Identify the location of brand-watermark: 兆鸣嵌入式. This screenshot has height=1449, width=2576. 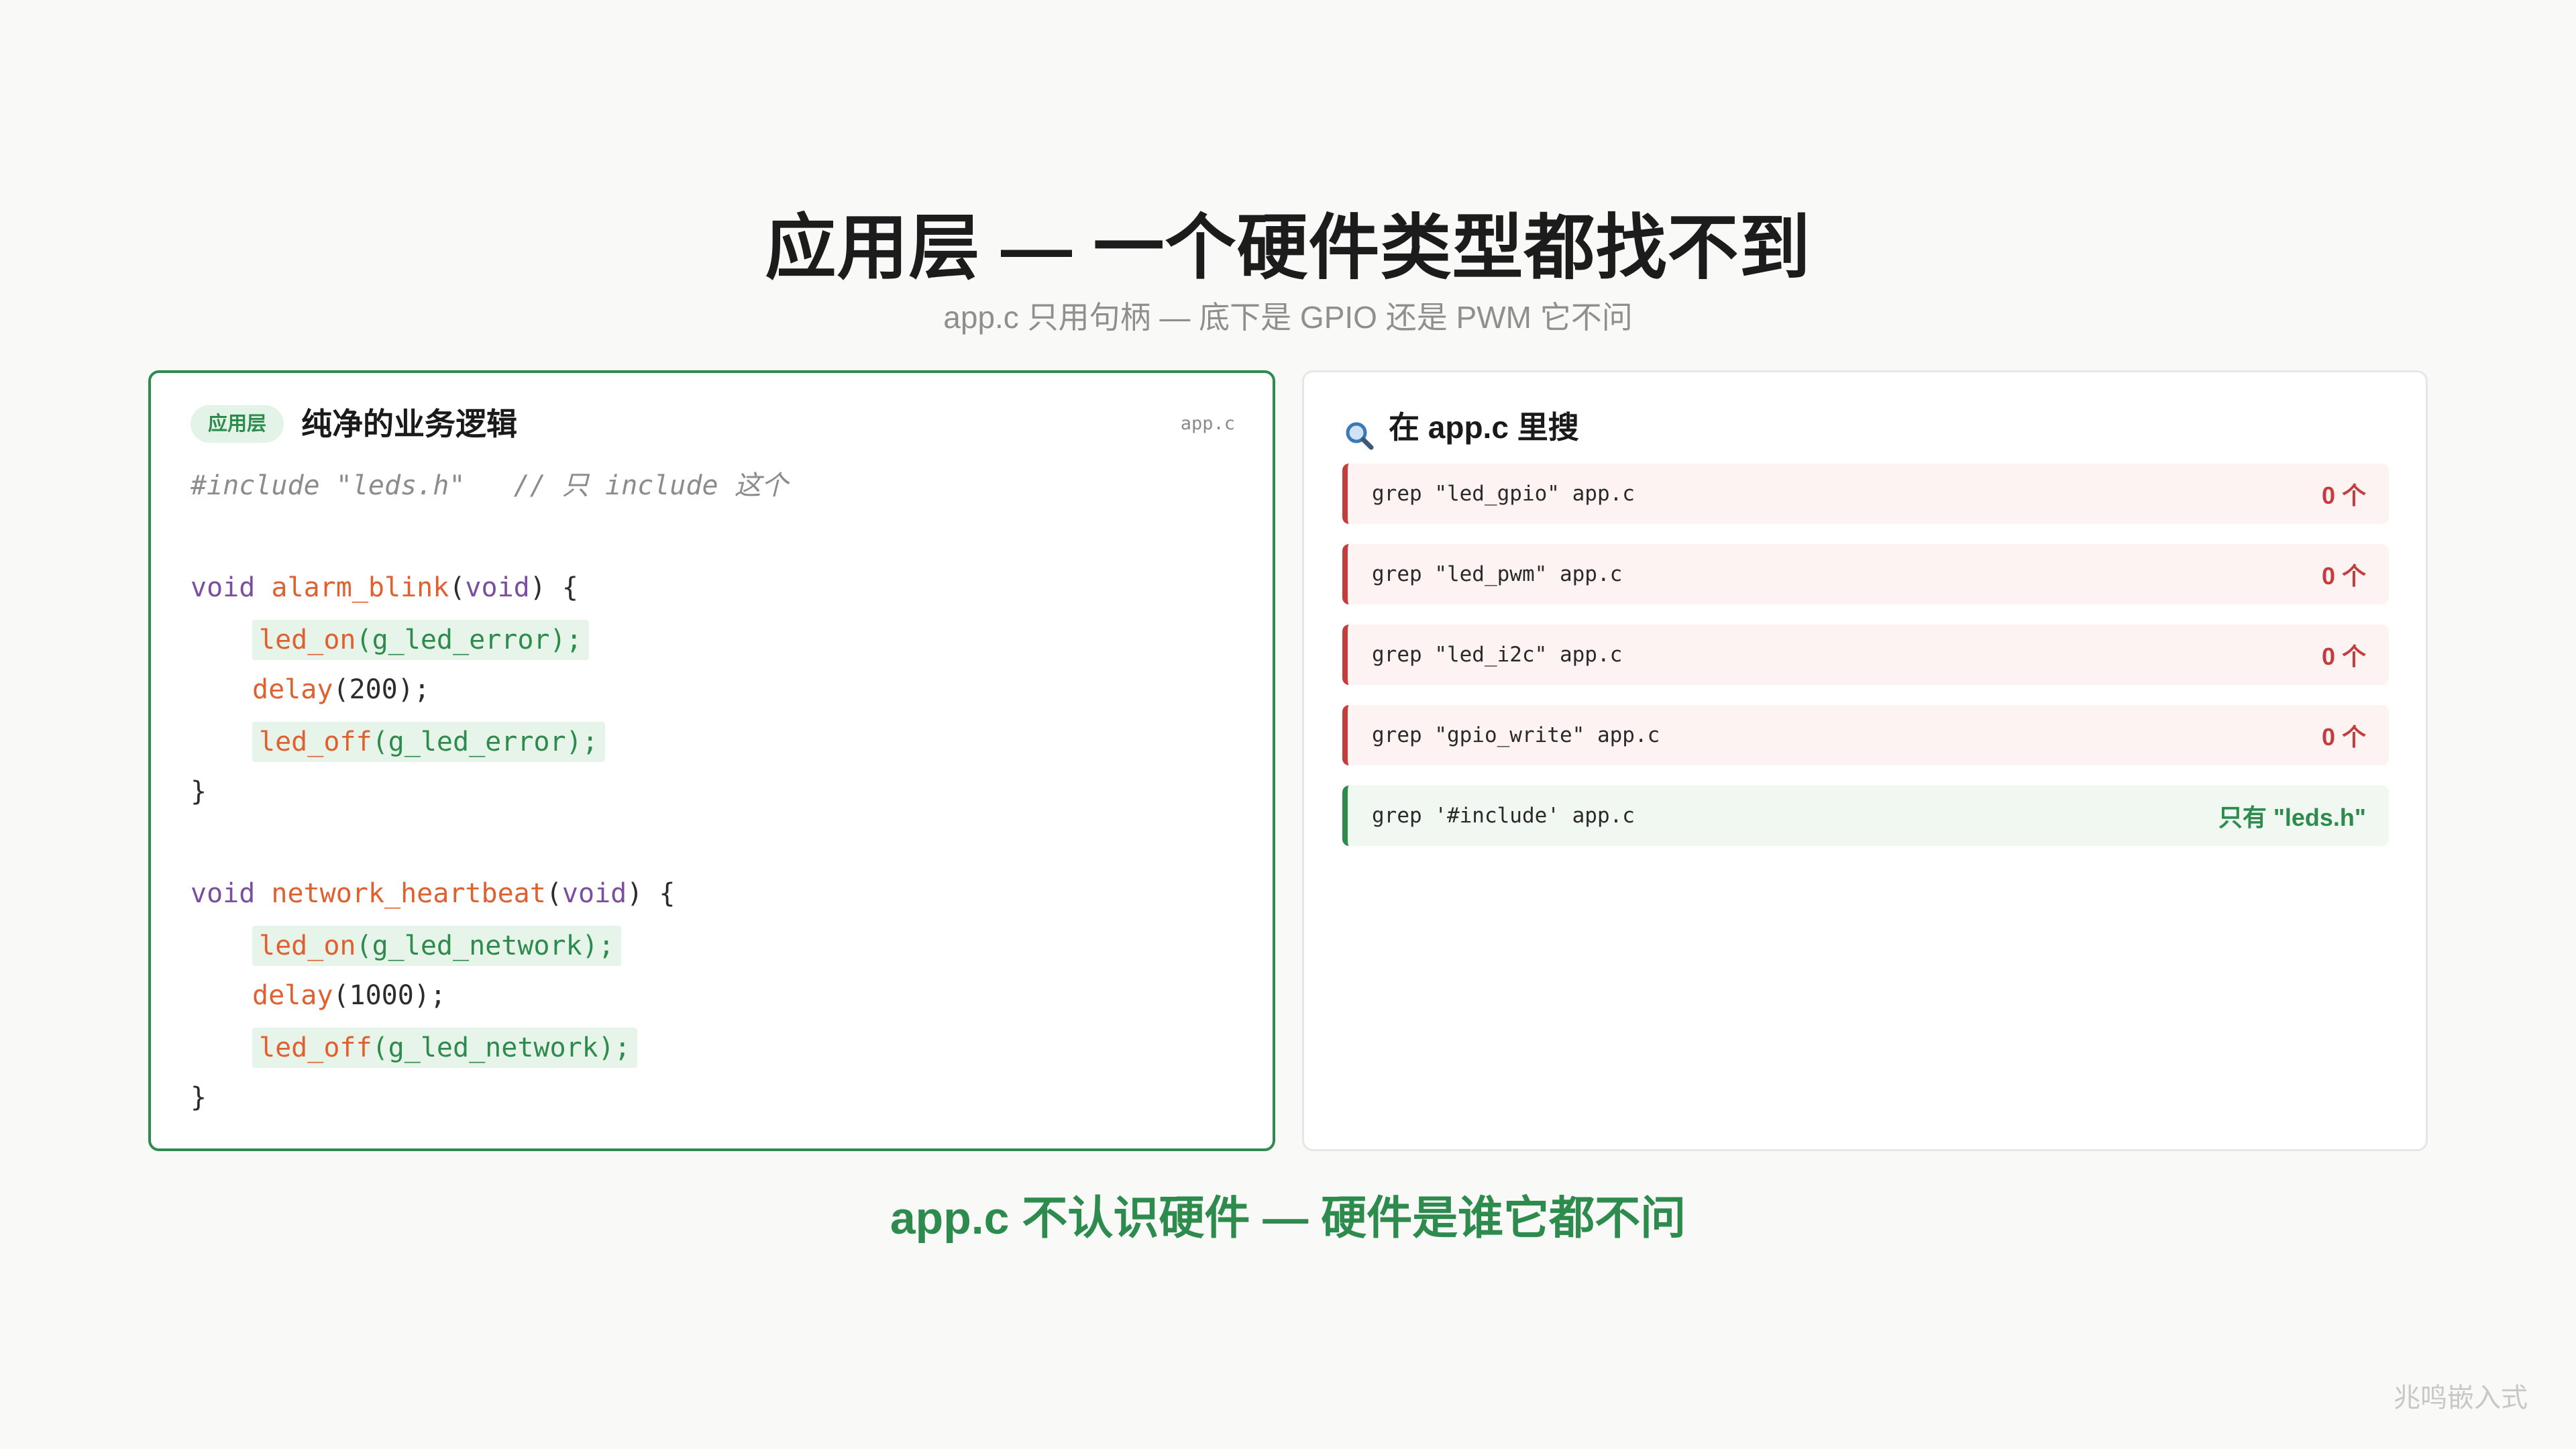
(2461, 1398).